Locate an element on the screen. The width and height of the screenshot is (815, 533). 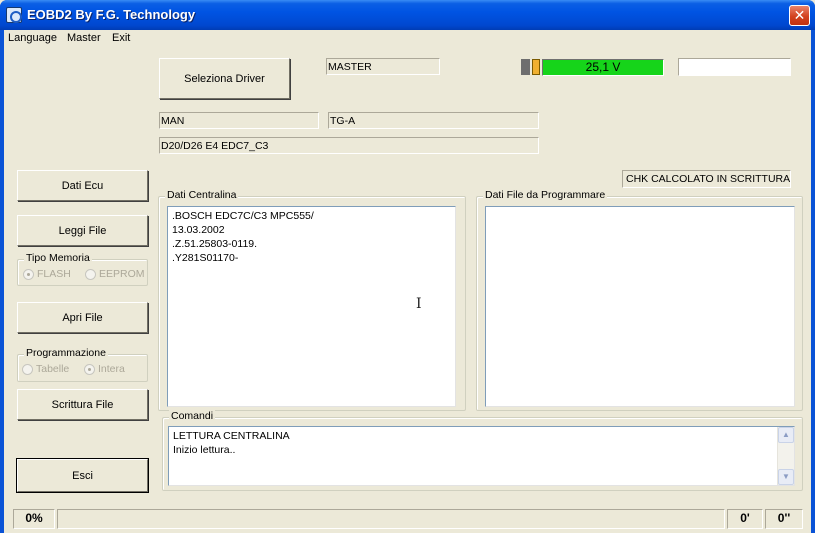
programmazione-label: Programmazione is located at coordinates (66, 353).